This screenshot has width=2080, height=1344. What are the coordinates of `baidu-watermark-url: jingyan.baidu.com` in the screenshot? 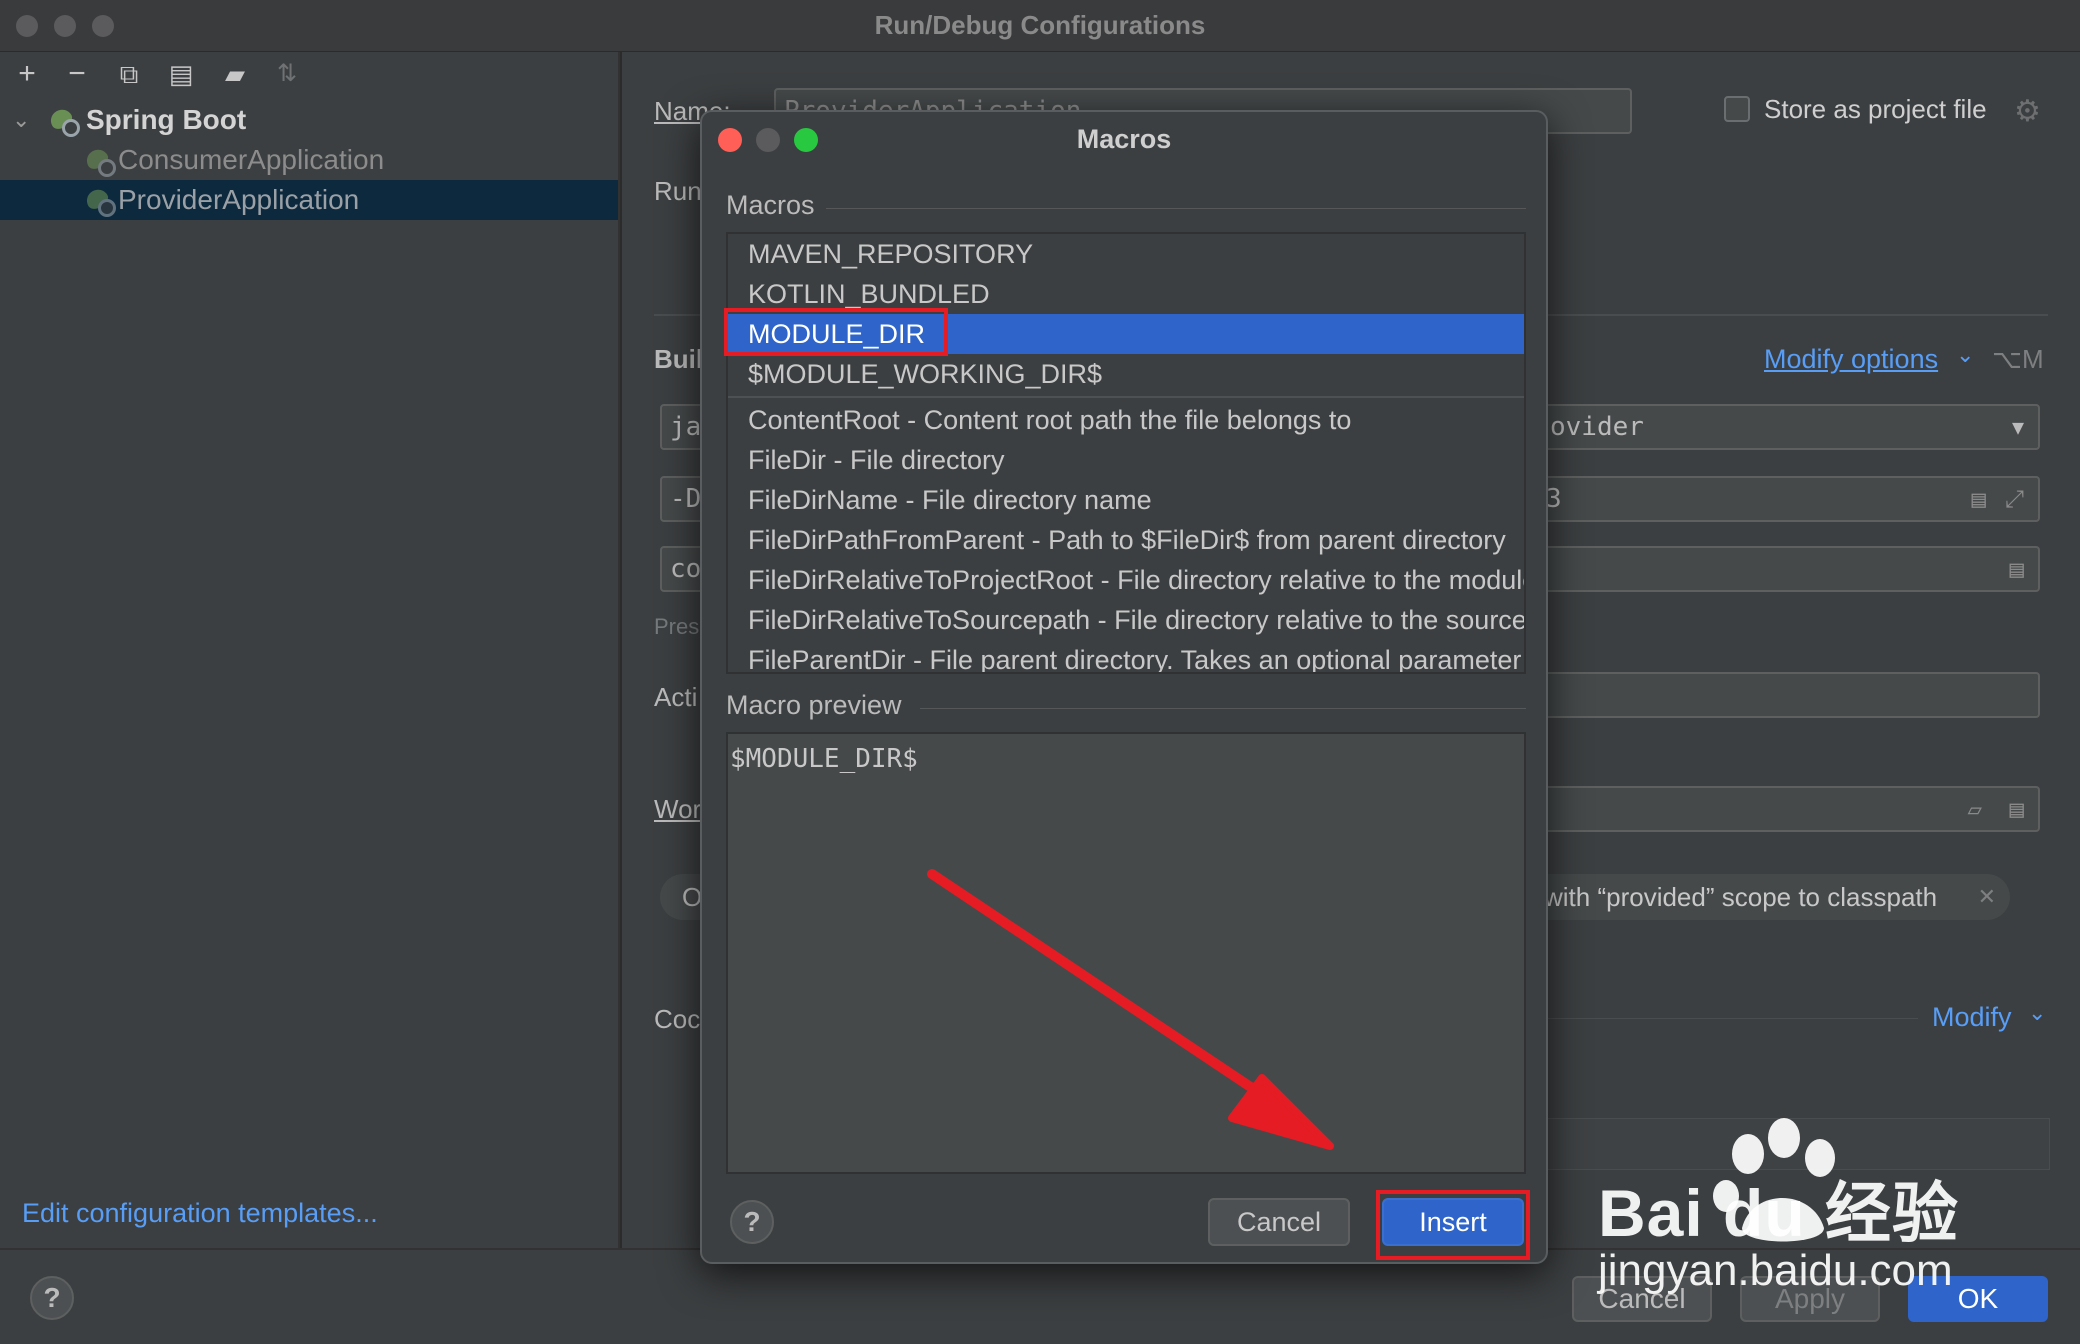 It's located at (1775, 1270).